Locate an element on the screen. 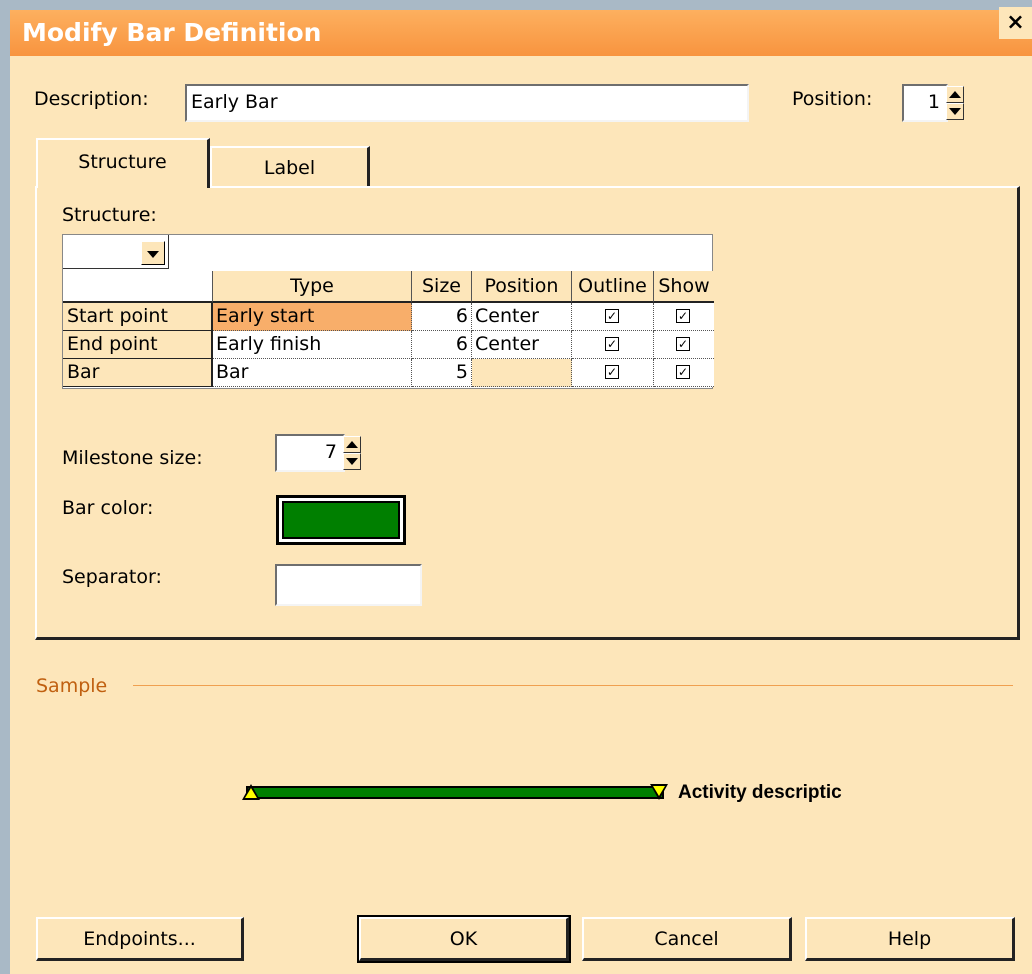  bar-color-button is located at coordinates (341, 520).